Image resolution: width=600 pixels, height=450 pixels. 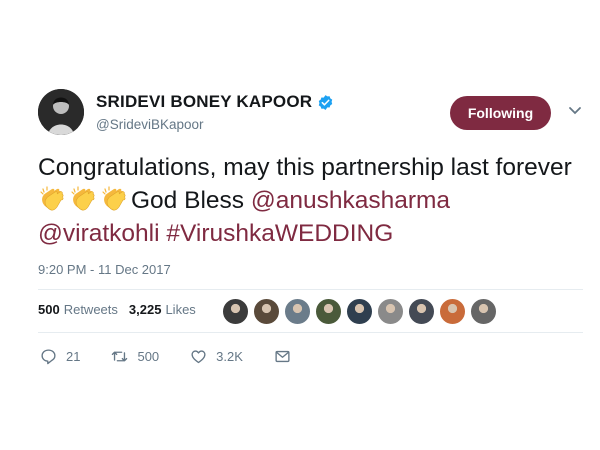 I want to click on action-bar: 21 500 3.2K, so click(x=185, y=356).